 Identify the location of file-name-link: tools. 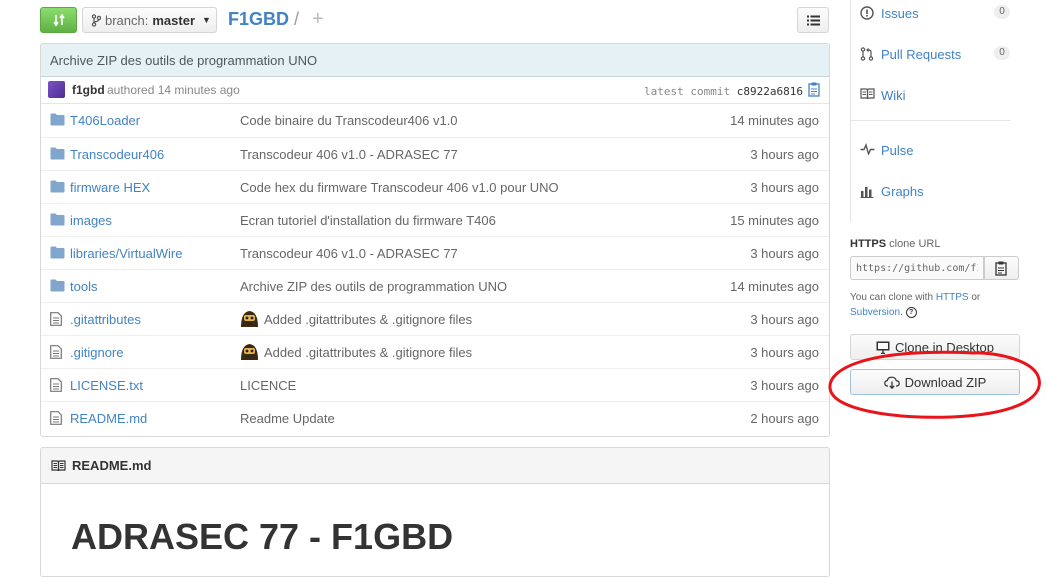
(83, 286).